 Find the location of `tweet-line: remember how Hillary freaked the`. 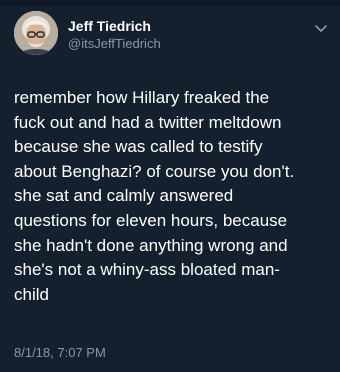

tweet-line: remember how Hillary freaked the is located at coordinates (142, 97).